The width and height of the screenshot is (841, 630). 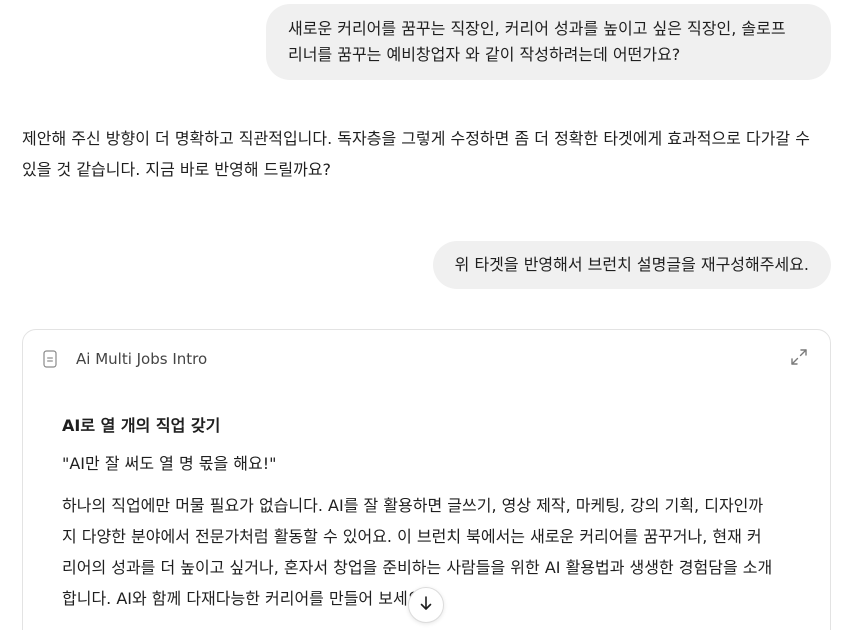 I want to click on user-message: 위 타겟을 반영해서 브런치 설명글을 재구성해주세요., so click(x=631, y=265).